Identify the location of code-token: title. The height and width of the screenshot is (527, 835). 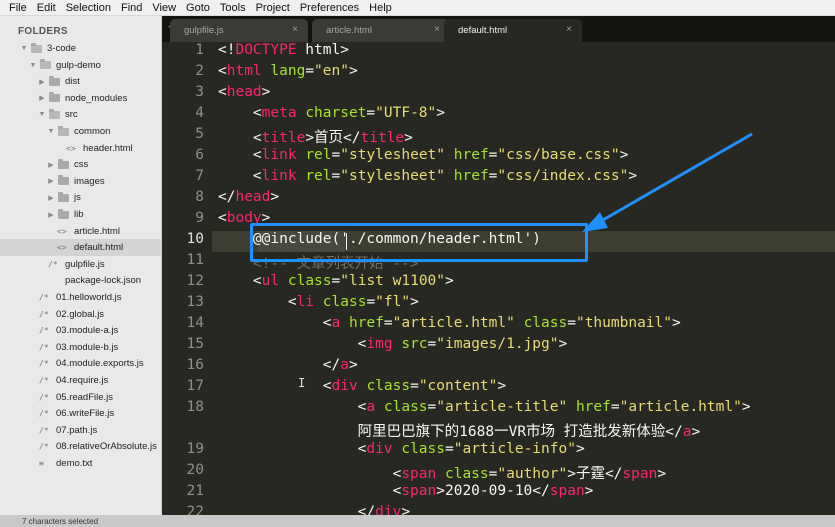
(382, 138).